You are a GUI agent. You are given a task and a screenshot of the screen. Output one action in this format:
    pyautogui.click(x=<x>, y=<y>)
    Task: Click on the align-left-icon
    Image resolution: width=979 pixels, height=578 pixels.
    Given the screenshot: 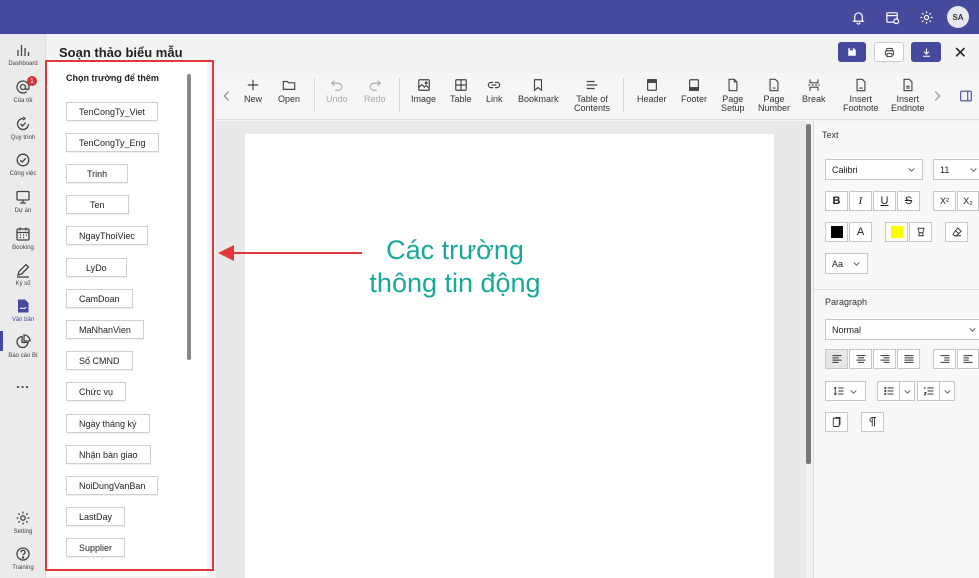 What is the action you would take?
    pyautogui.click(x=836, y=359)
    